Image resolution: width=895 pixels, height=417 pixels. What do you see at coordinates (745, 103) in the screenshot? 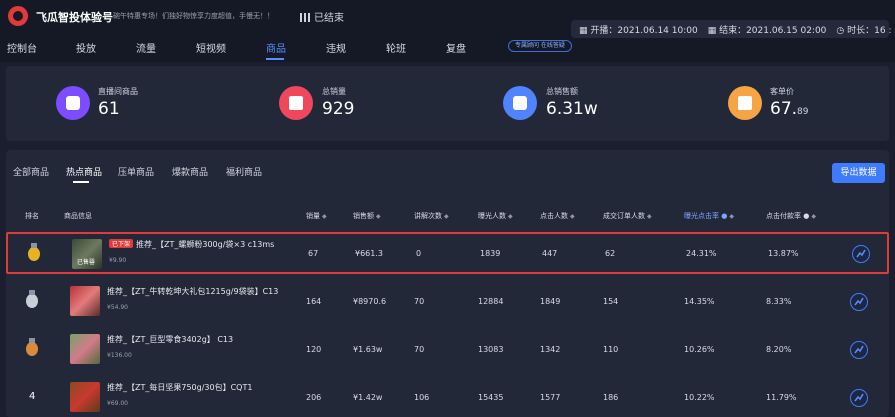
I see `price-tag-icon` at bounding box center [745, 103].